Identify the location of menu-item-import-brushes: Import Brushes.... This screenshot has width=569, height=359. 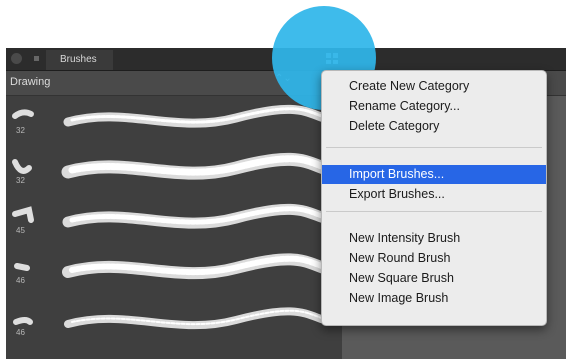
(434, 174).